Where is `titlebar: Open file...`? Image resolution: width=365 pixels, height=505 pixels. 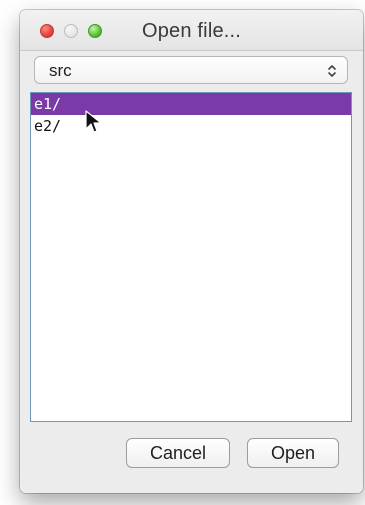
titlebar: Open file... is located at coordinates (191, 30).